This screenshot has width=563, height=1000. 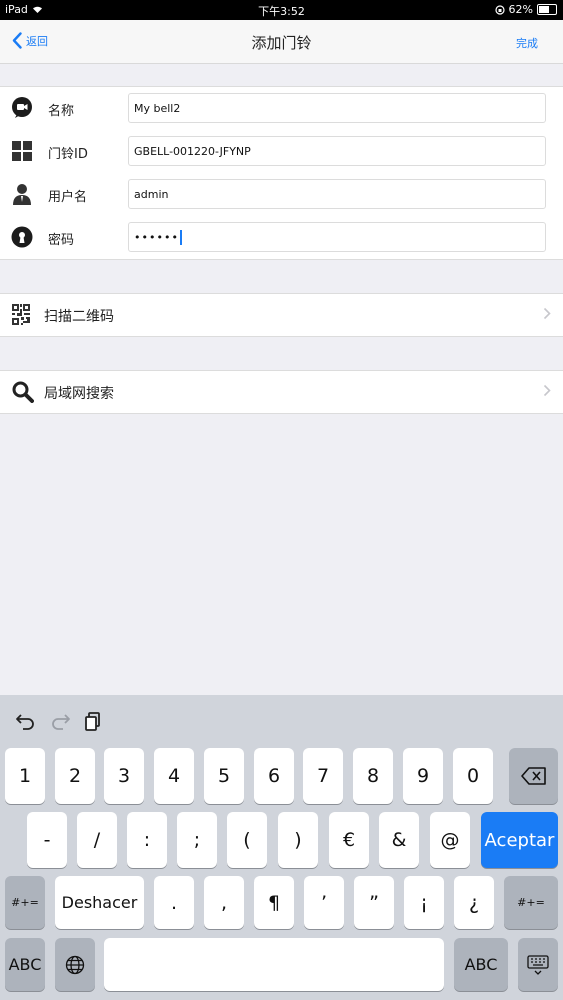 I want to click on password-label: 密码, so click(x=61, y=240).